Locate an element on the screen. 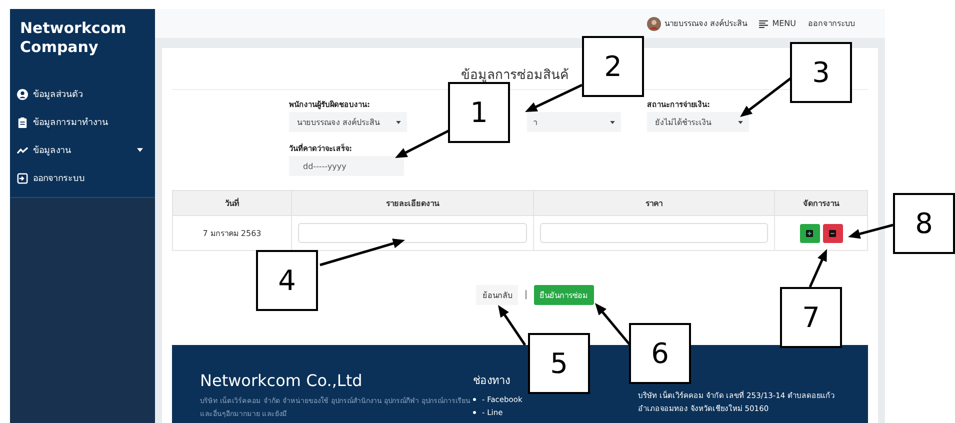 The image size is (955, 423). add-button is located at coordinates (810, 233).